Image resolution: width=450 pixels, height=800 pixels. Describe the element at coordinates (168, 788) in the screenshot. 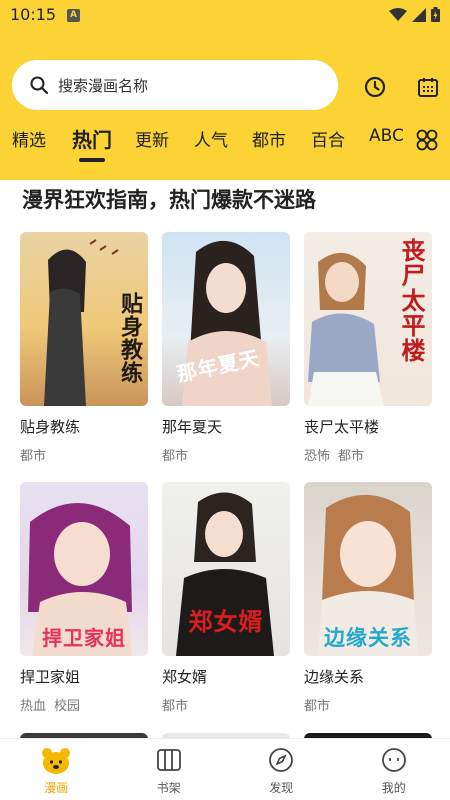

I see `nav-label: 书架` at that location.